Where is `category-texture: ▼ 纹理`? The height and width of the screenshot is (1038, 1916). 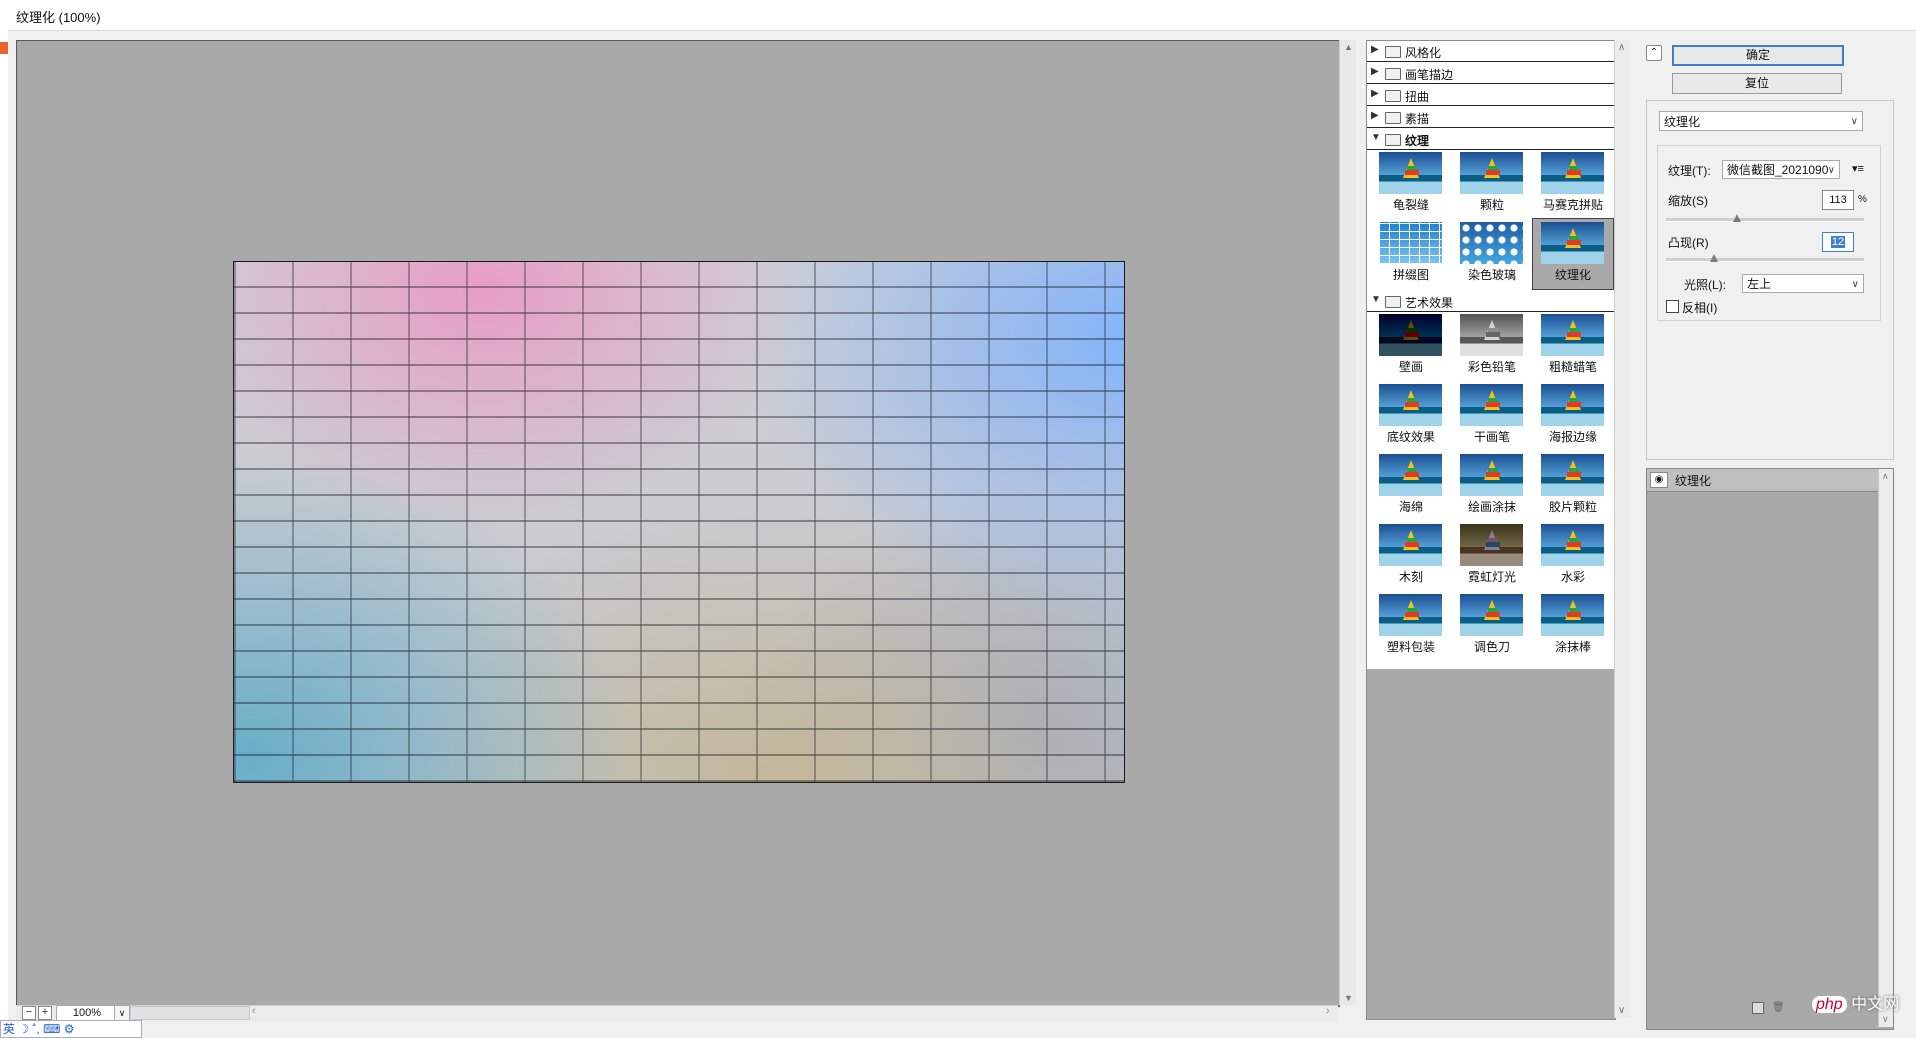
category-texture: ▼ 纹理 is located at coordinates (1491, 139).